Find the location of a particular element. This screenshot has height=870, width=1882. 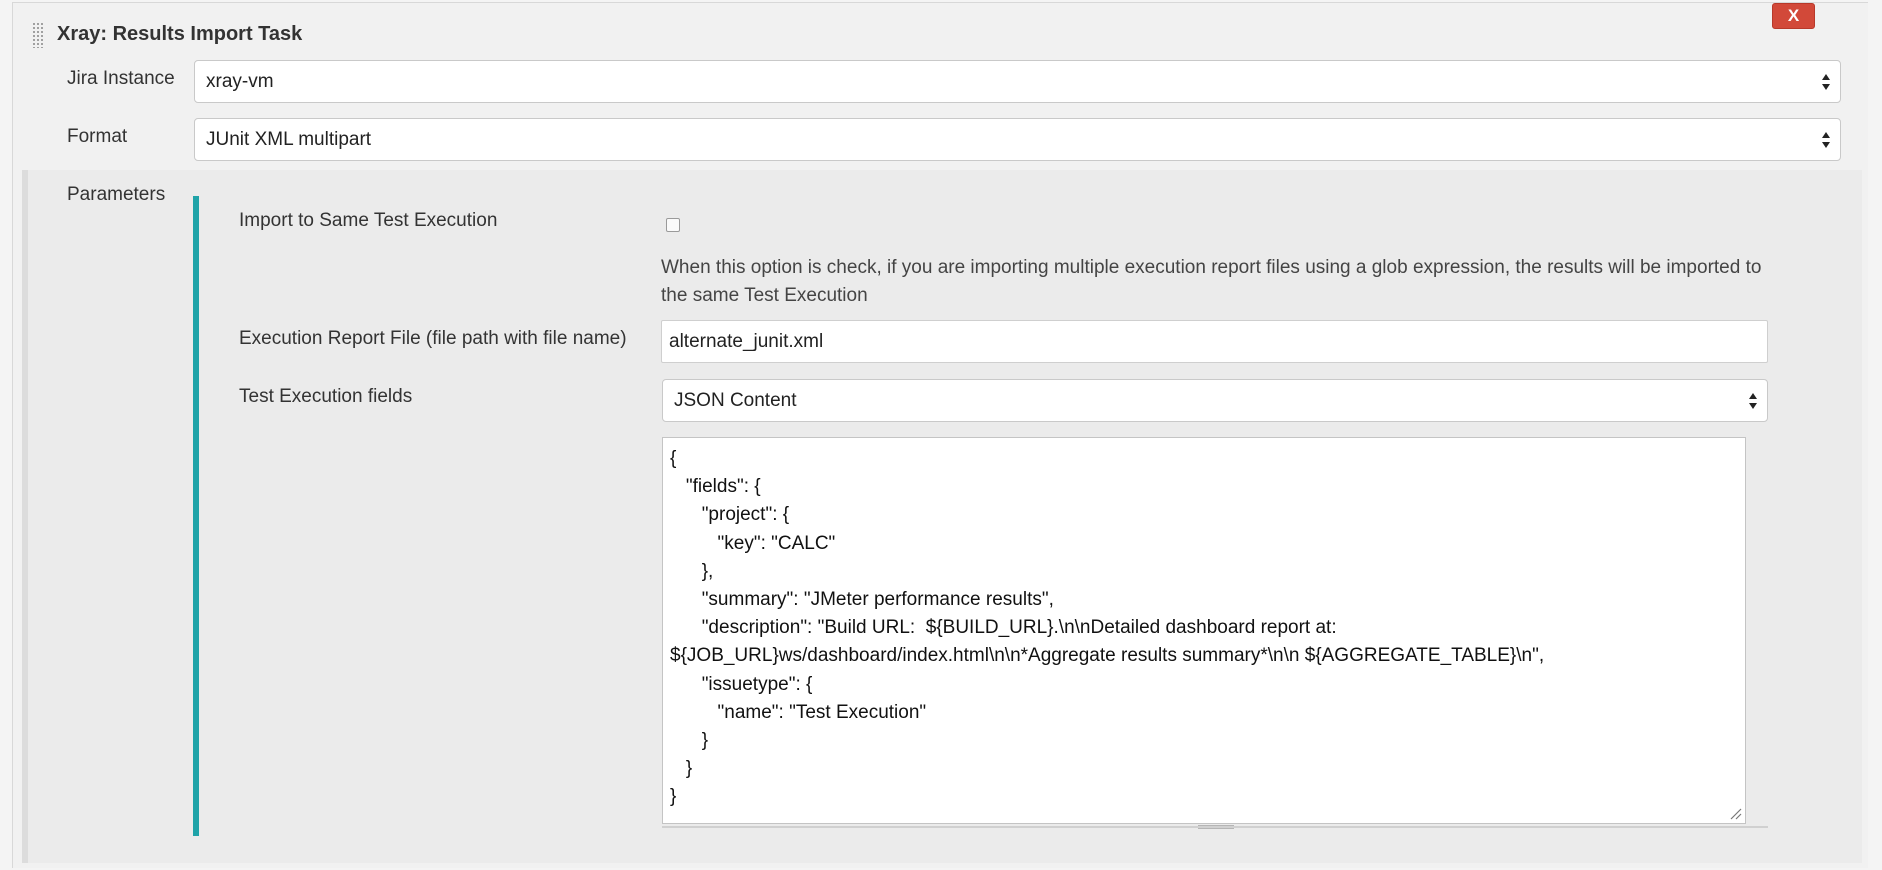

close-button: X is located at coordinates (1793, 16).